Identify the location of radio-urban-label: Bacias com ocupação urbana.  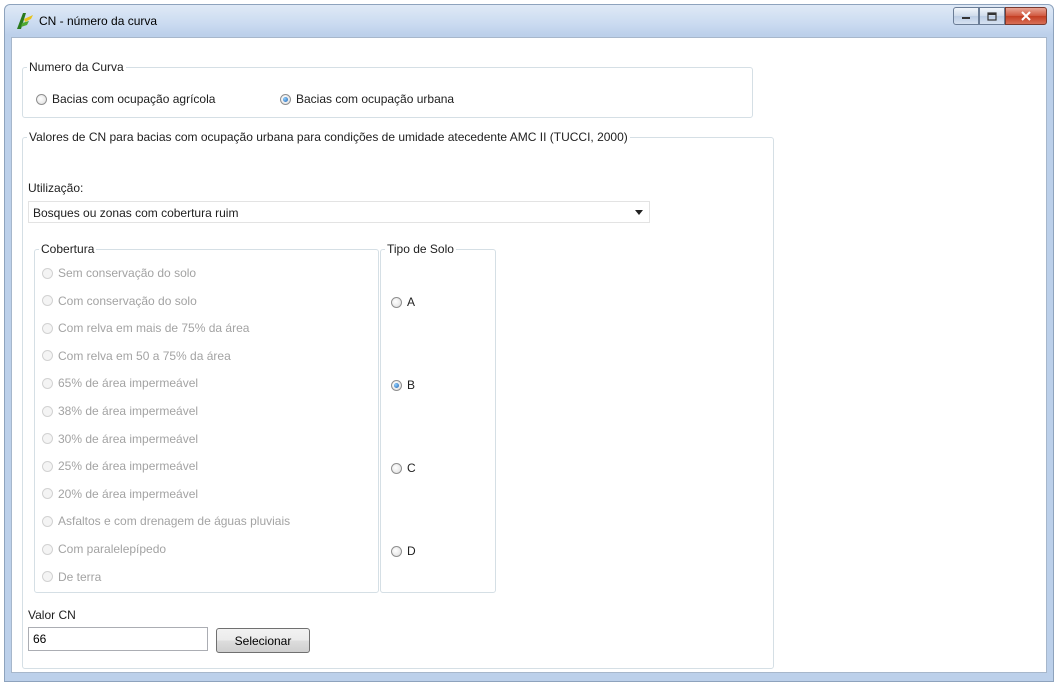
(375, 99).